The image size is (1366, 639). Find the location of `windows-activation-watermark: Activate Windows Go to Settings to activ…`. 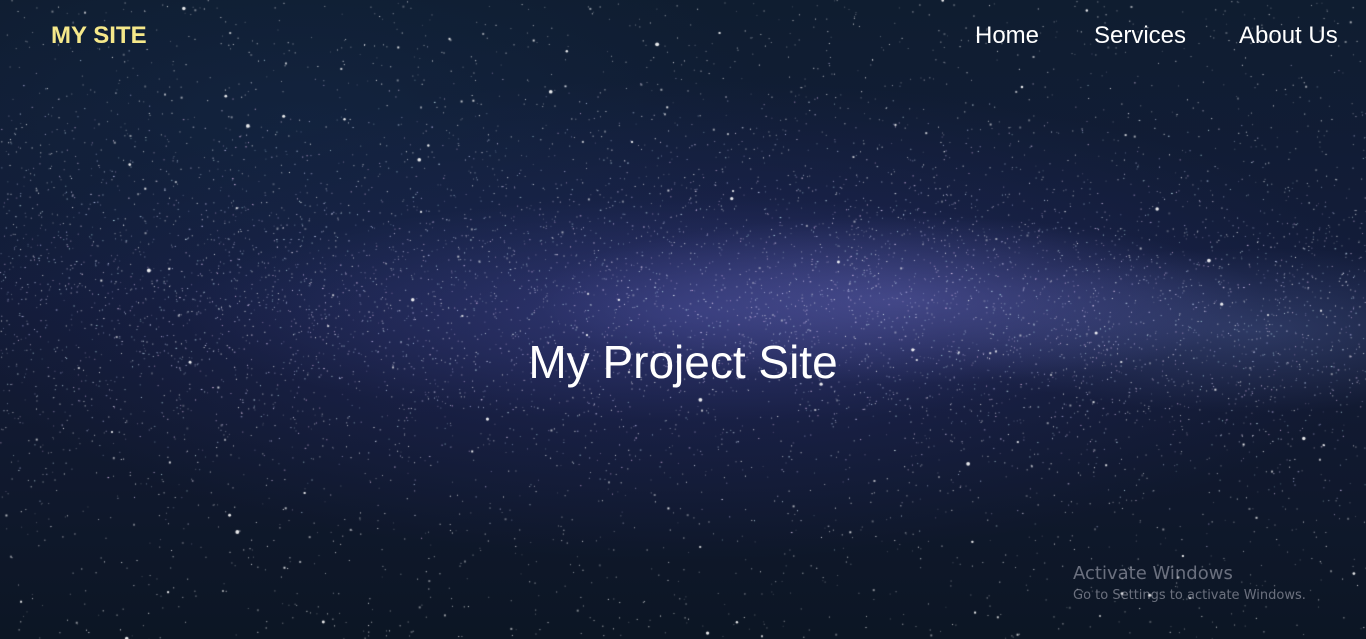

windows-activation-watermark: Activate Windows Go to Settings to activ… is located at coordinates (1189, 584).